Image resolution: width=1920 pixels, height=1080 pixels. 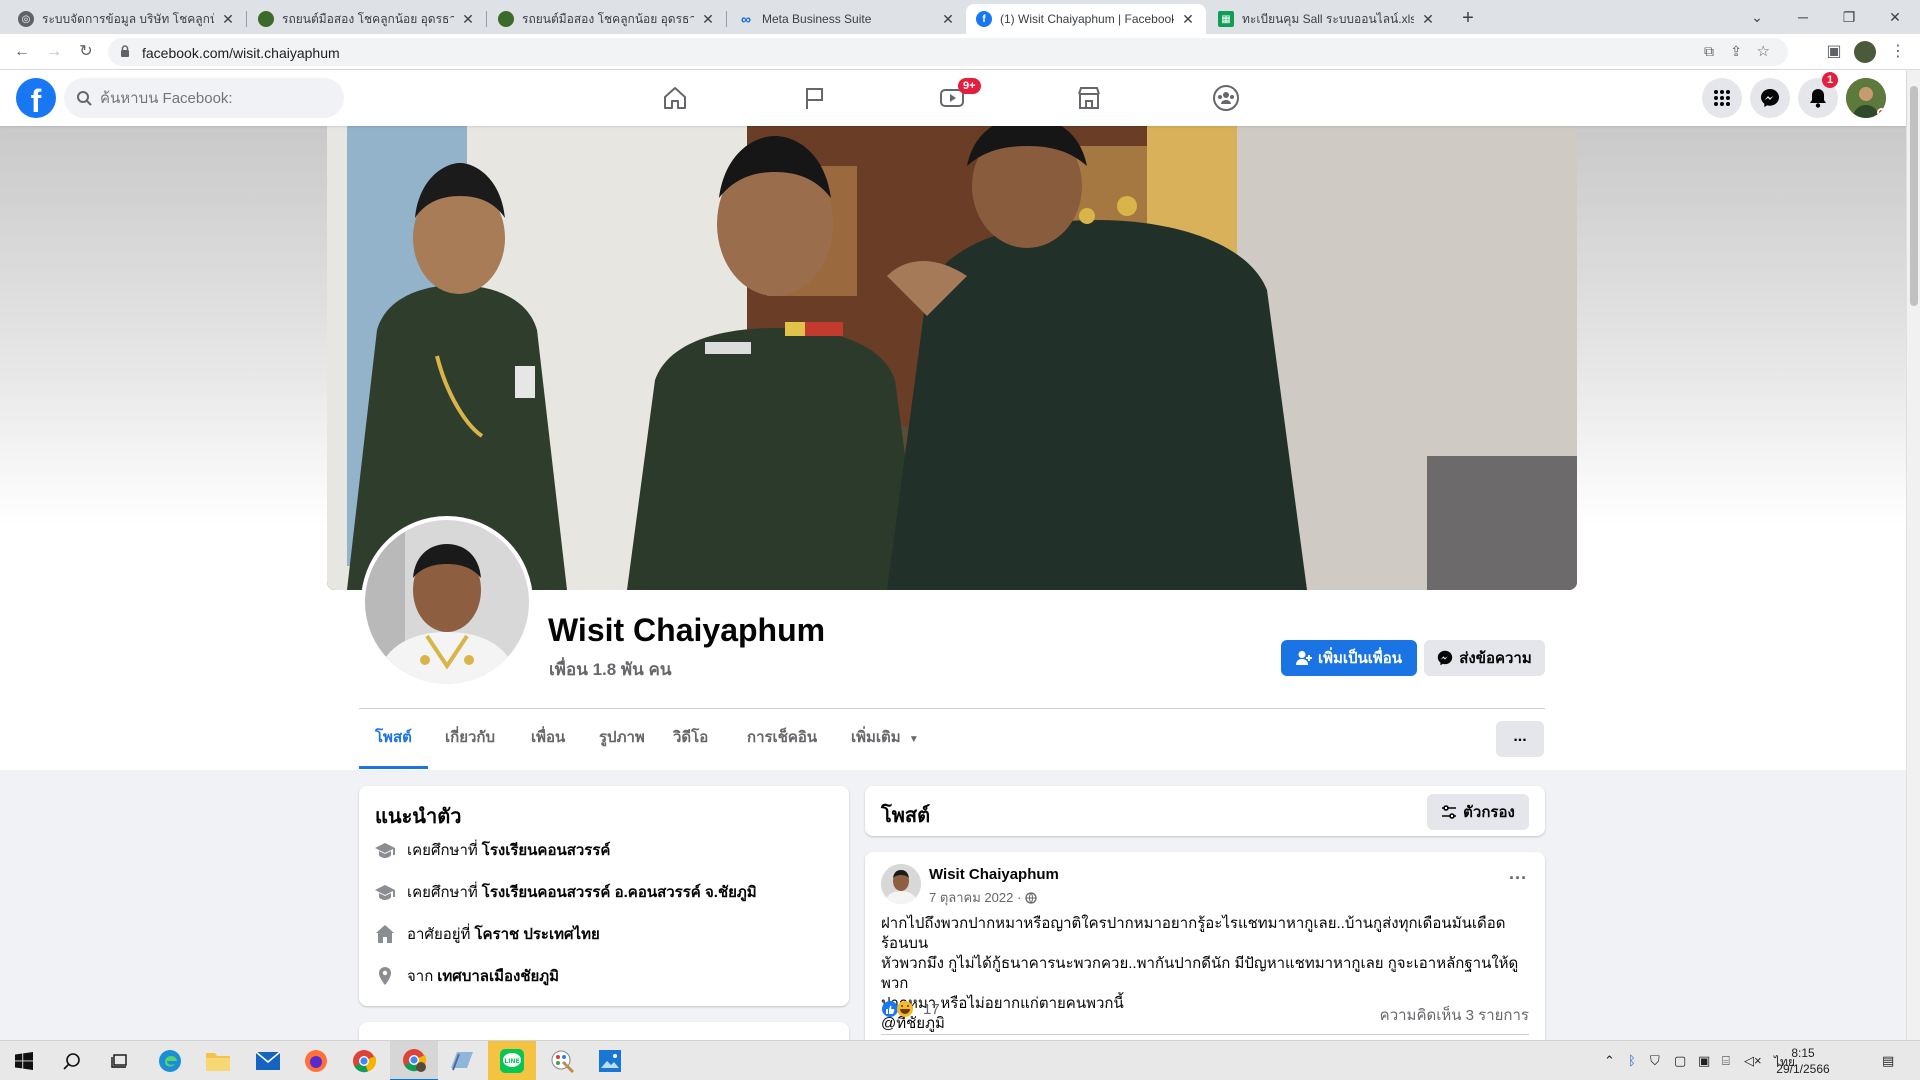 I want to click on translate-icon: ⧉, so click(x=1709, y=51).